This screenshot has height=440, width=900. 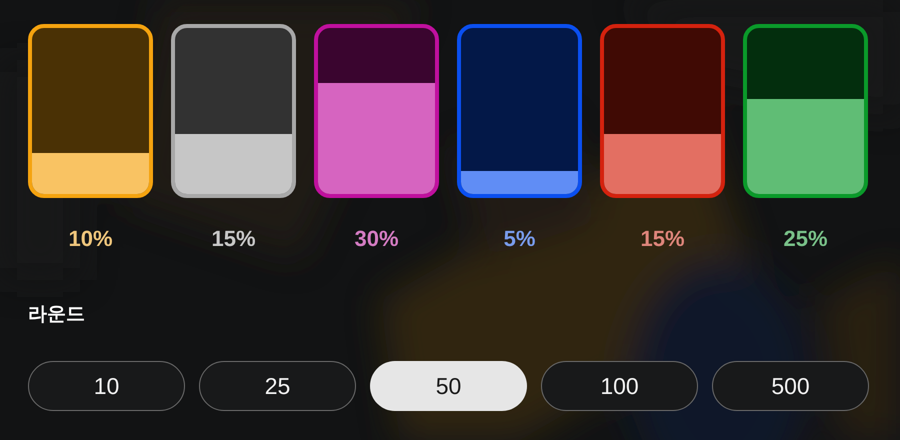 I want to click on round-option: 50, so click(x=448, y=386).